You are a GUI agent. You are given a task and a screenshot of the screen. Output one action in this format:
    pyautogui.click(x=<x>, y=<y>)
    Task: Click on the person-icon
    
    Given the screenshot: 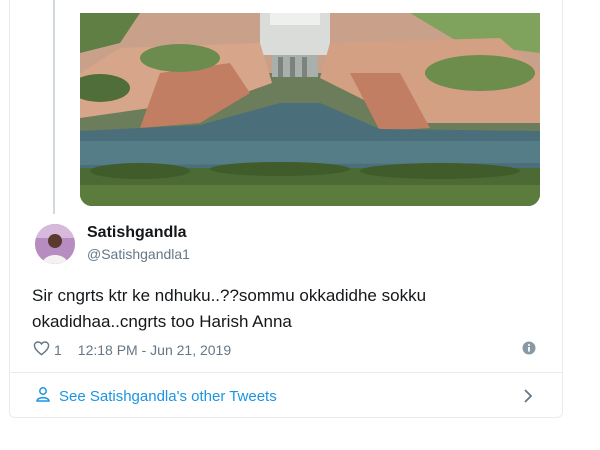 What is the action you would take?
    pyautogui.click(x=43, y=396)
    